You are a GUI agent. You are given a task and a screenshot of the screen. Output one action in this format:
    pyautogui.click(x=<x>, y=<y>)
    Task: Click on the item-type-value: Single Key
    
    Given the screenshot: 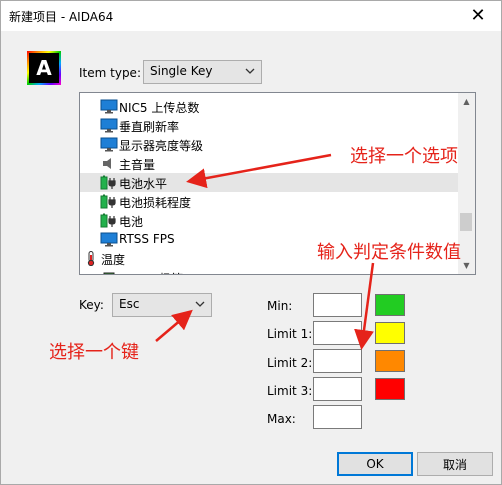 What is the action you would take?
    pyautogui.click(x=181, y=71)
    